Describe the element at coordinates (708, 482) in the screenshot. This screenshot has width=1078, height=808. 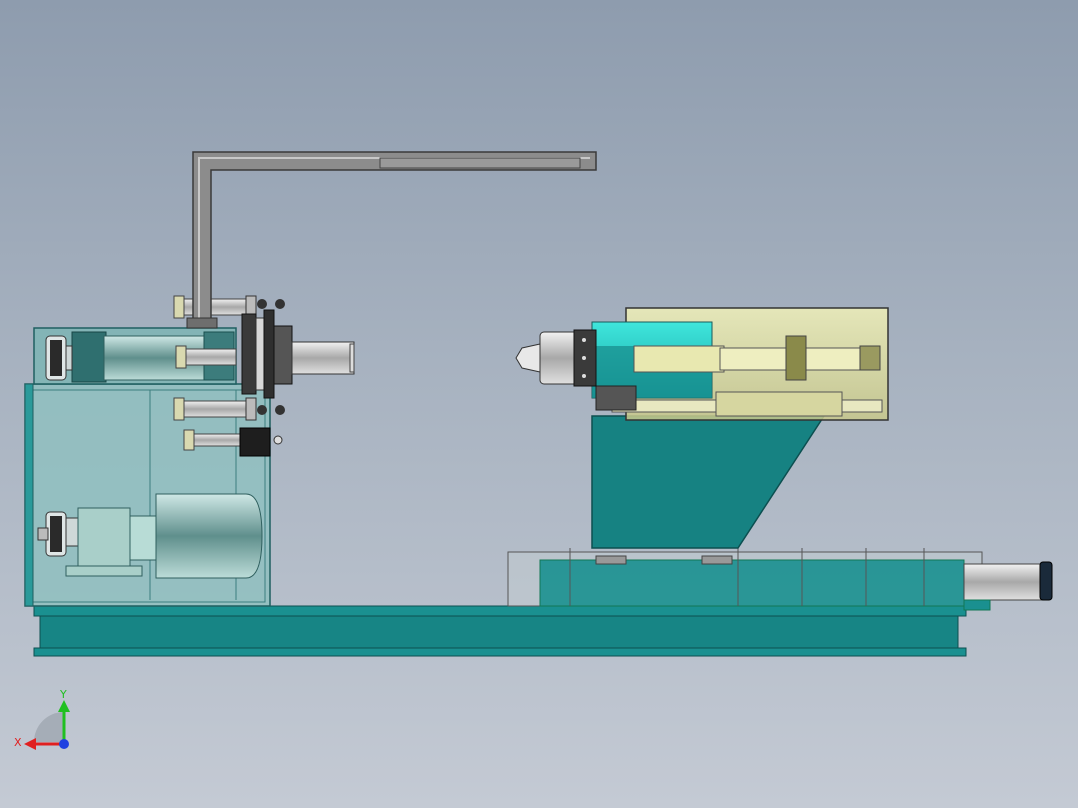
I see `right-pedestal` at that location.